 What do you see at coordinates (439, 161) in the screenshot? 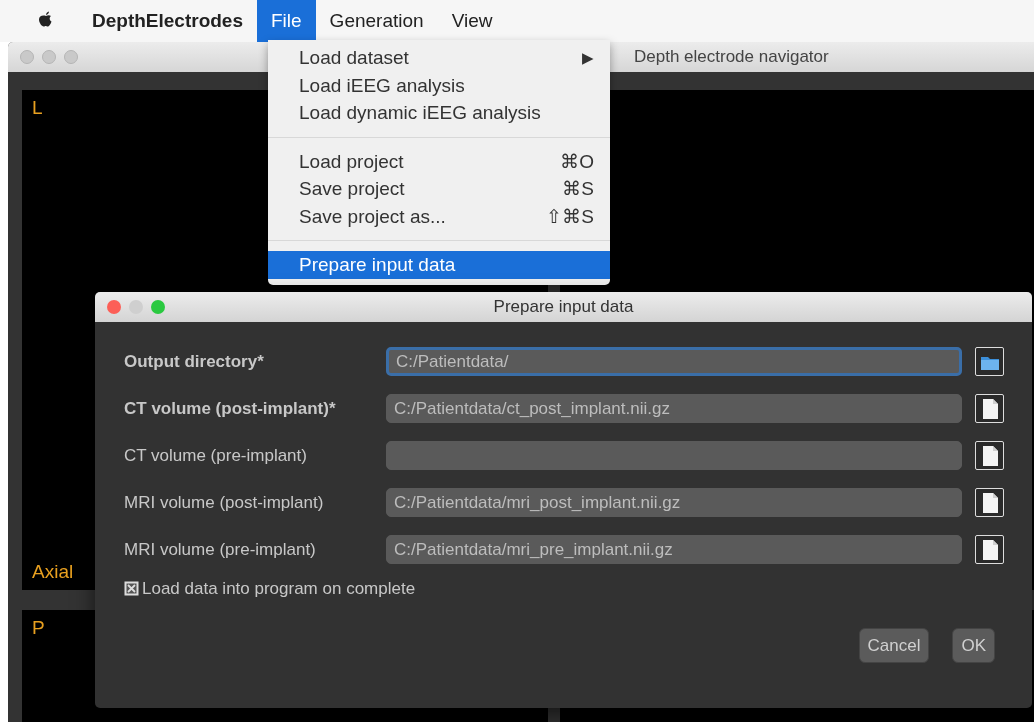
I see `menu-item: Load project ⌘O` at bounding box center [439, 161].